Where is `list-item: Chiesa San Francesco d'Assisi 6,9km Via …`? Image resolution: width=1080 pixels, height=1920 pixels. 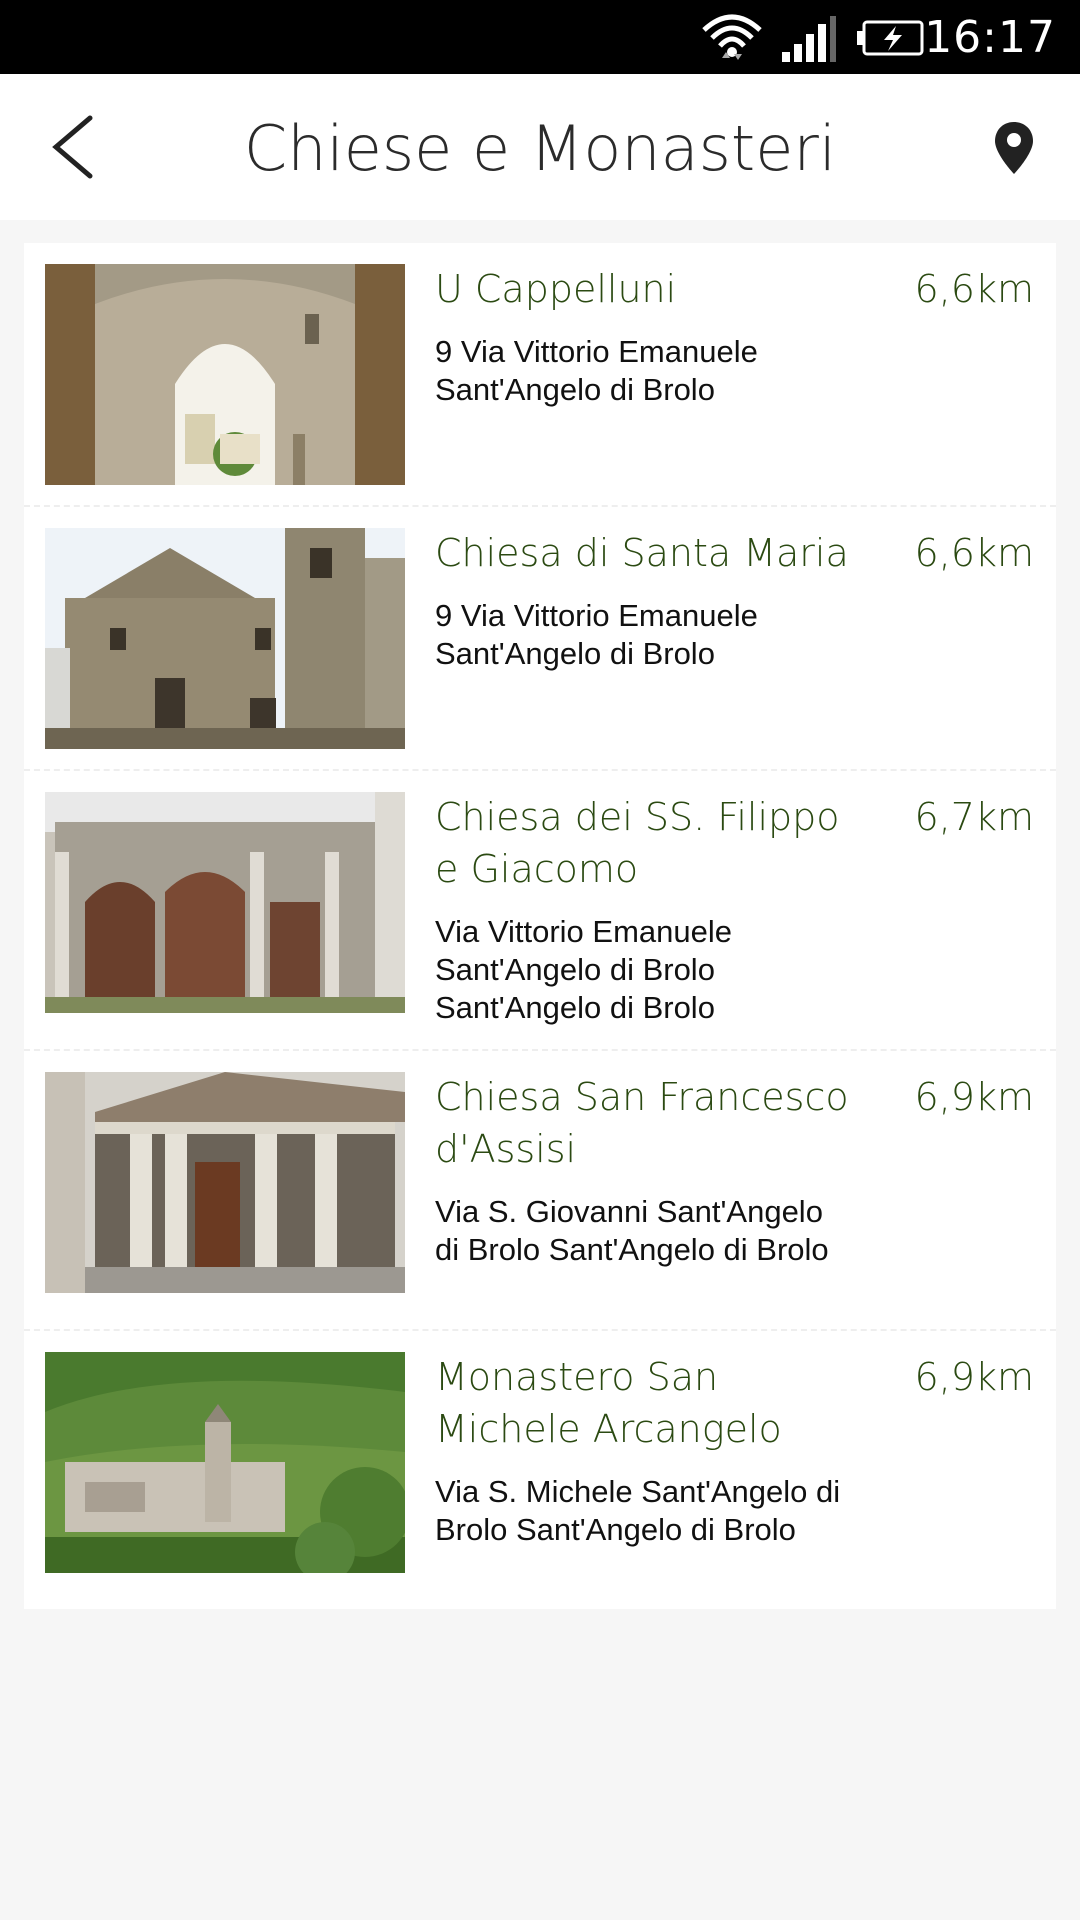 list-item: Chiesa San Francesco d'Assisi 6,9km Via … is located at coordinates (540, 1191).